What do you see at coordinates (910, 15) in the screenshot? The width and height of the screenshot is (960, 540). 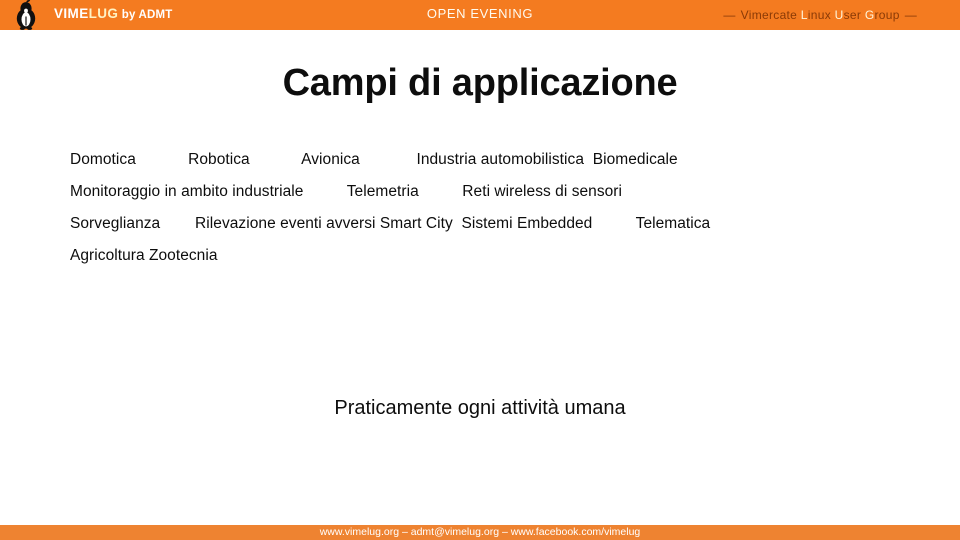 I see `group-dash-right: —` at bounding box center [910, 15].